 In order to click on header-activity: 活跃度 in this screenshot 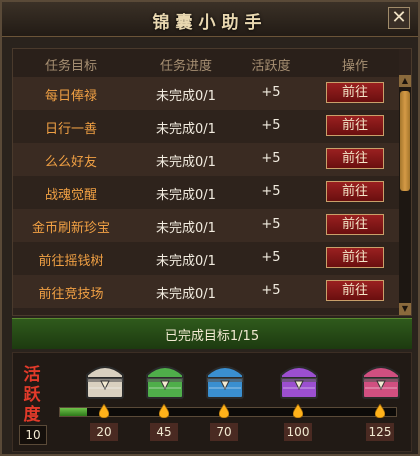, I will do `click(271, 66)`.